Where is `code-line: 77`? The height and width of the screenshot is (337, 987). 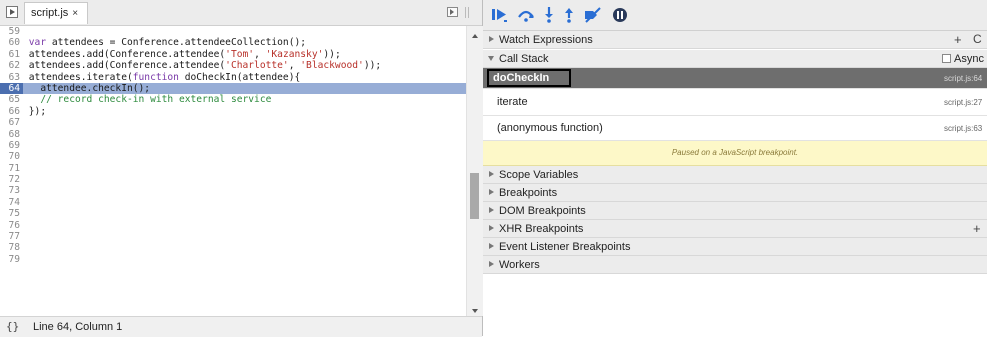 code-line: 77 is located at coordinates (233, 236).